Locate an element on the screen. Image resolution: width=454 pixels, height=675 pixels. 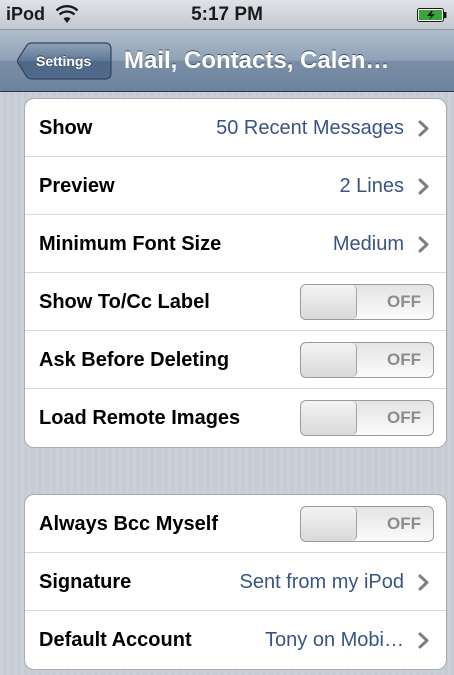
settings-row-preview: Preview 2 Lines is located at coordinates (235, 186).